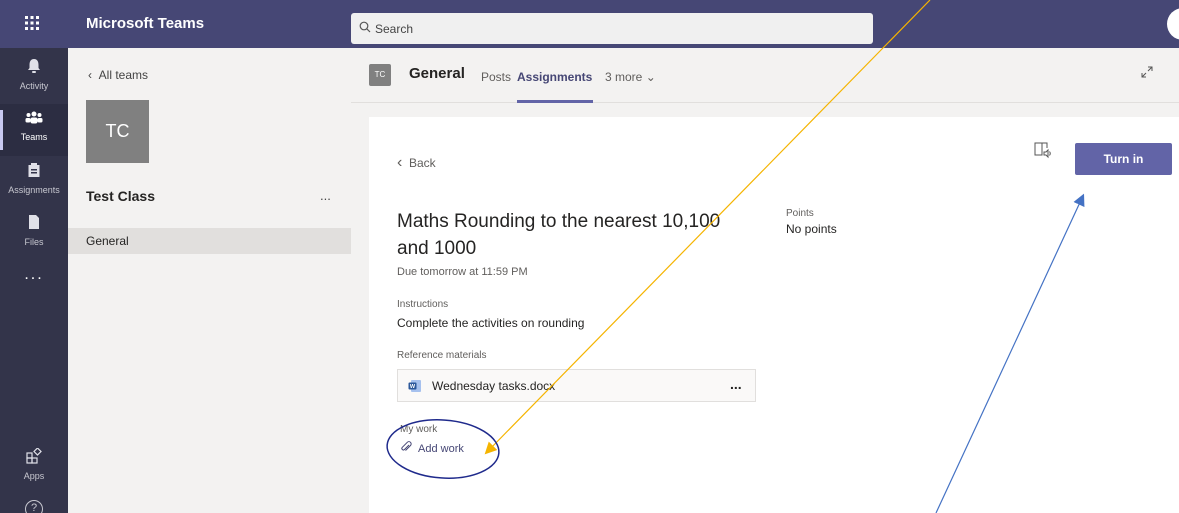  What do you see at coordinates (423, 304) in the screenshot?
I see `instructions-label: Instructions` at bounding box center [423, 304].